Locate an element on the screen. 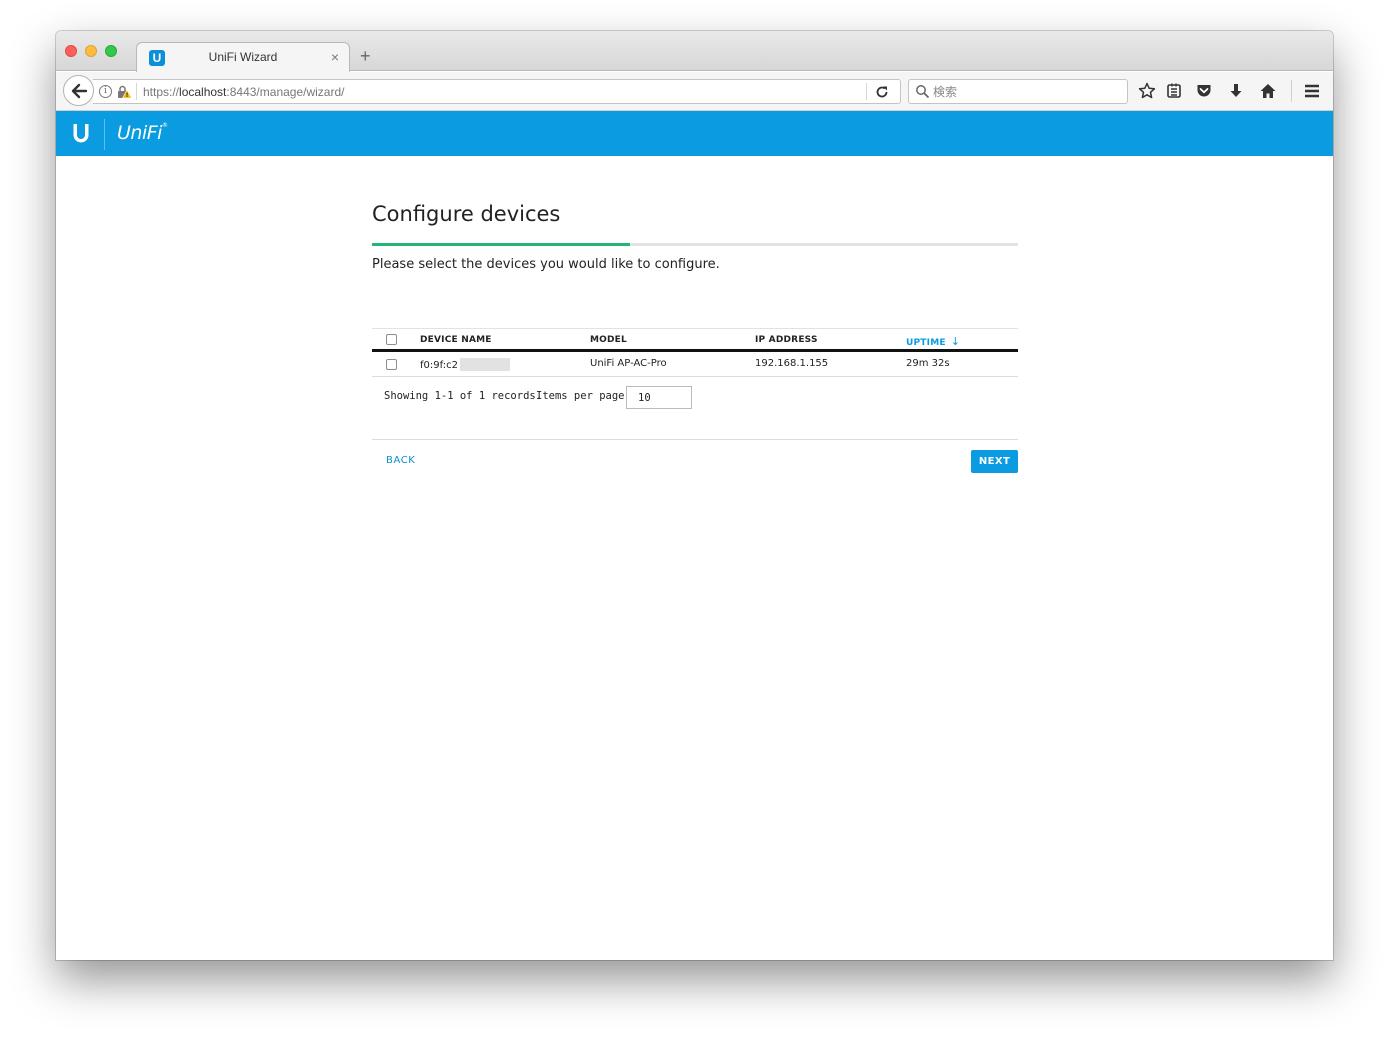  next-button: NEXT is located at coordinates (994, 461).